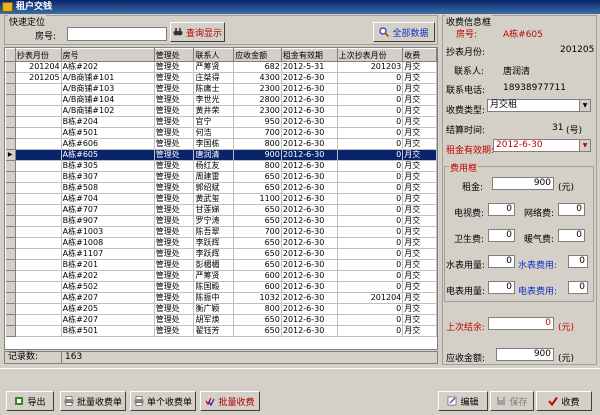  What do you see at coordinates (117, 34) in the screenshot?
I see `room-search-input` at bounding box center [117, 34].